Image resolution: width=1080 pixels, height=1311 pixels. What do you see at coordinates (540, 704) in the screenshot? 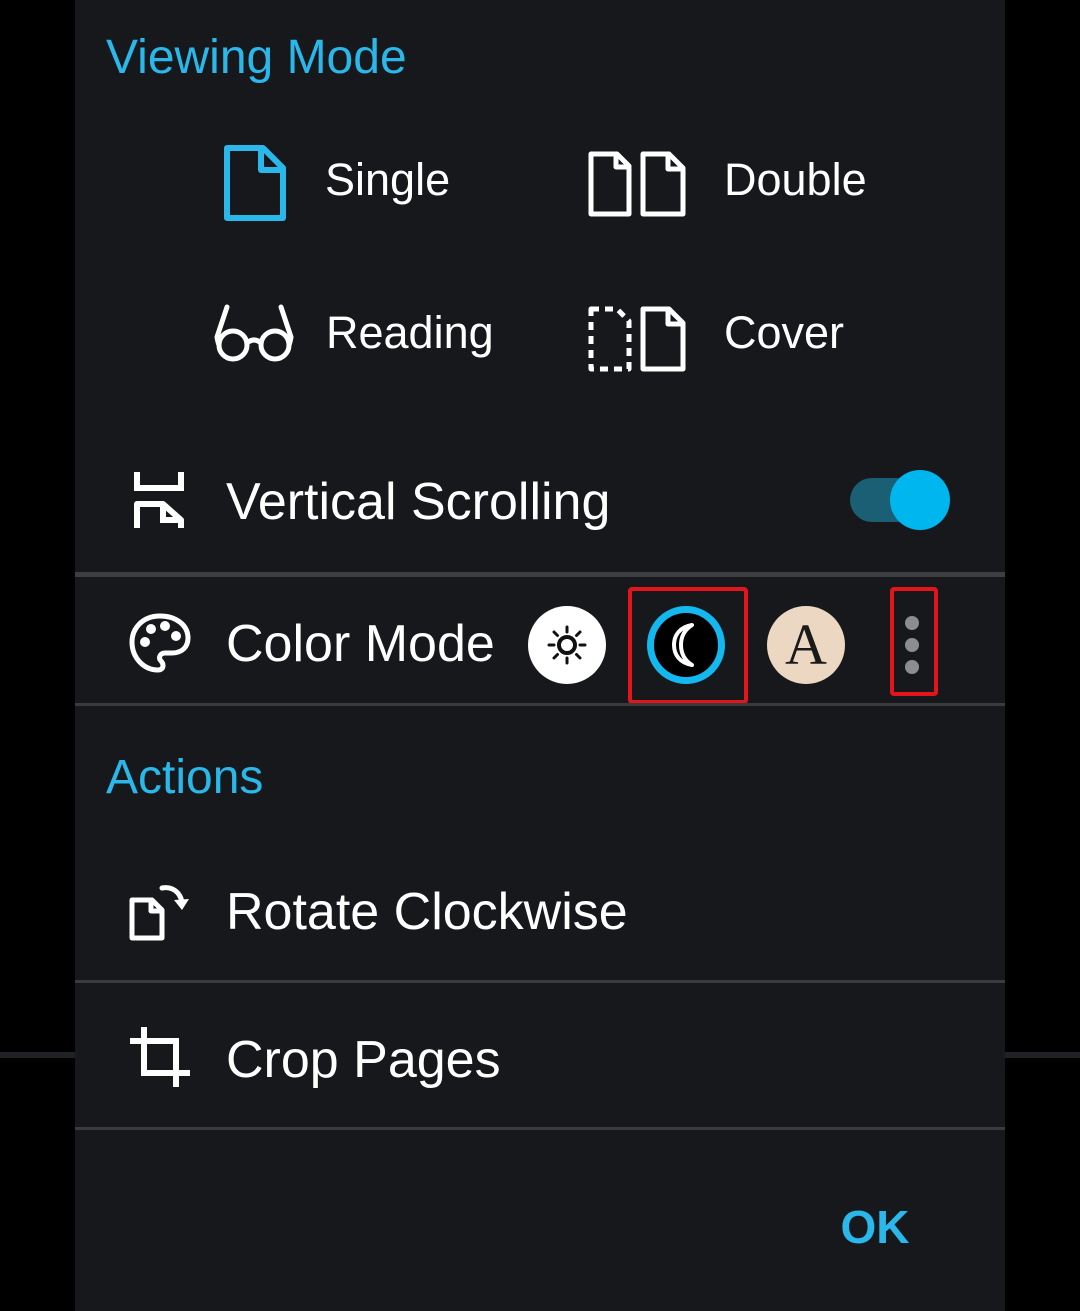
I see `divider-bottom-color-mode` at bounding box center [540, 704].